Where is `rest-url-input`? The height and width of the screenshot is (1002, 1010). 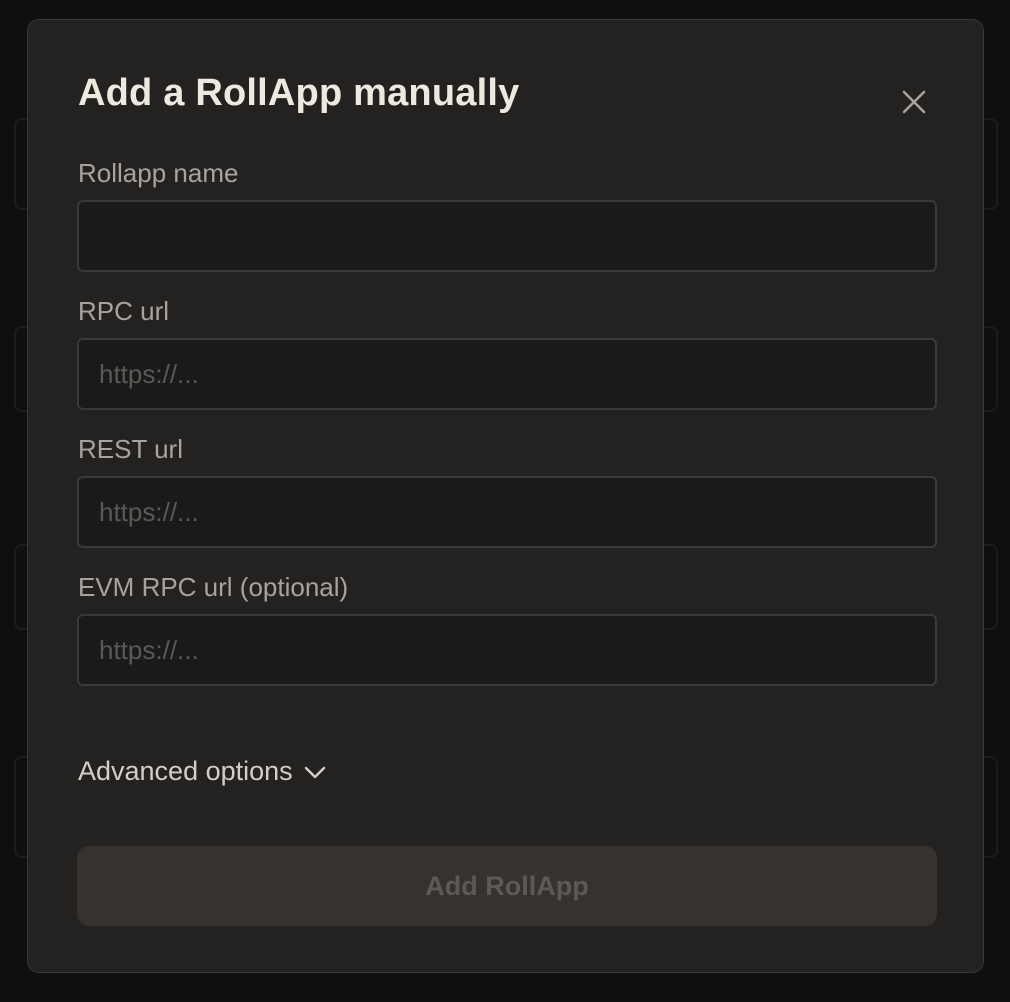
rest-url-input is located at coordinates (507, 512).